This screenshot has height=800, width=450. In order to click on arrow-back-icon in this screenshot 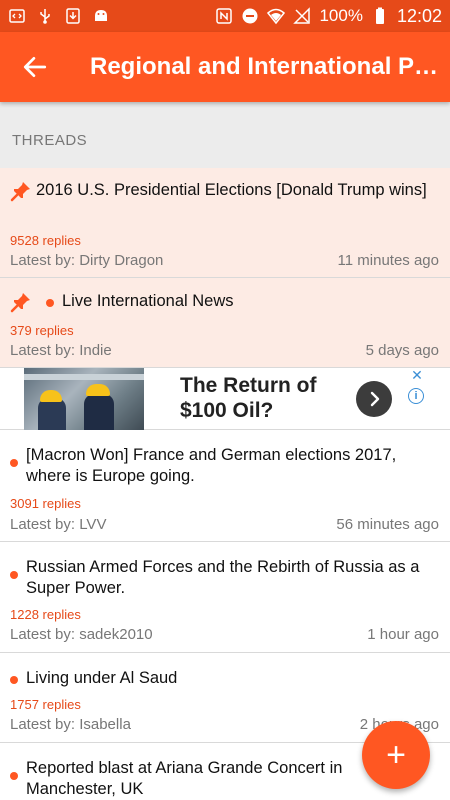, I will do `click(35, 67)`.